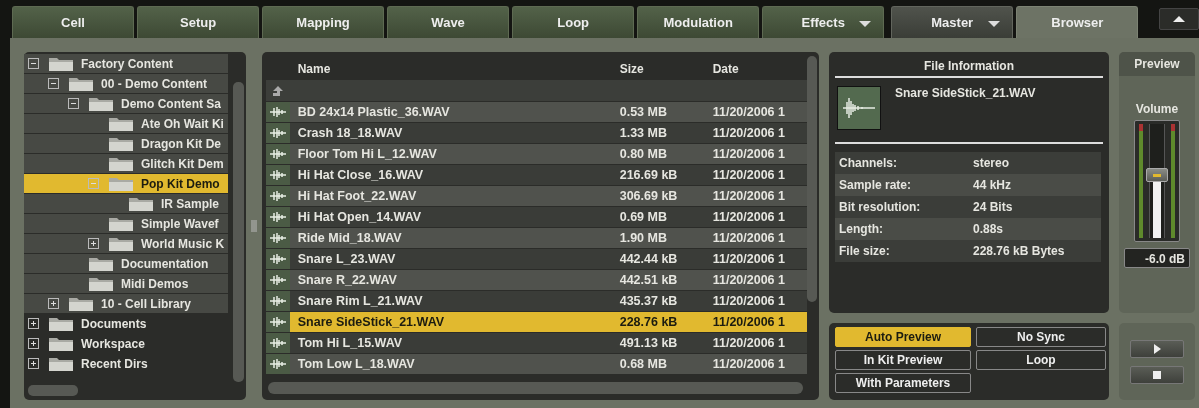 Image resolution: width=1199 pixels, height=408 pixels. What do you see at coordinates (1019, 251) in the screenshot?
I see `property-value: 228.76 kB Bytes` at bounding box center [1019, 251].